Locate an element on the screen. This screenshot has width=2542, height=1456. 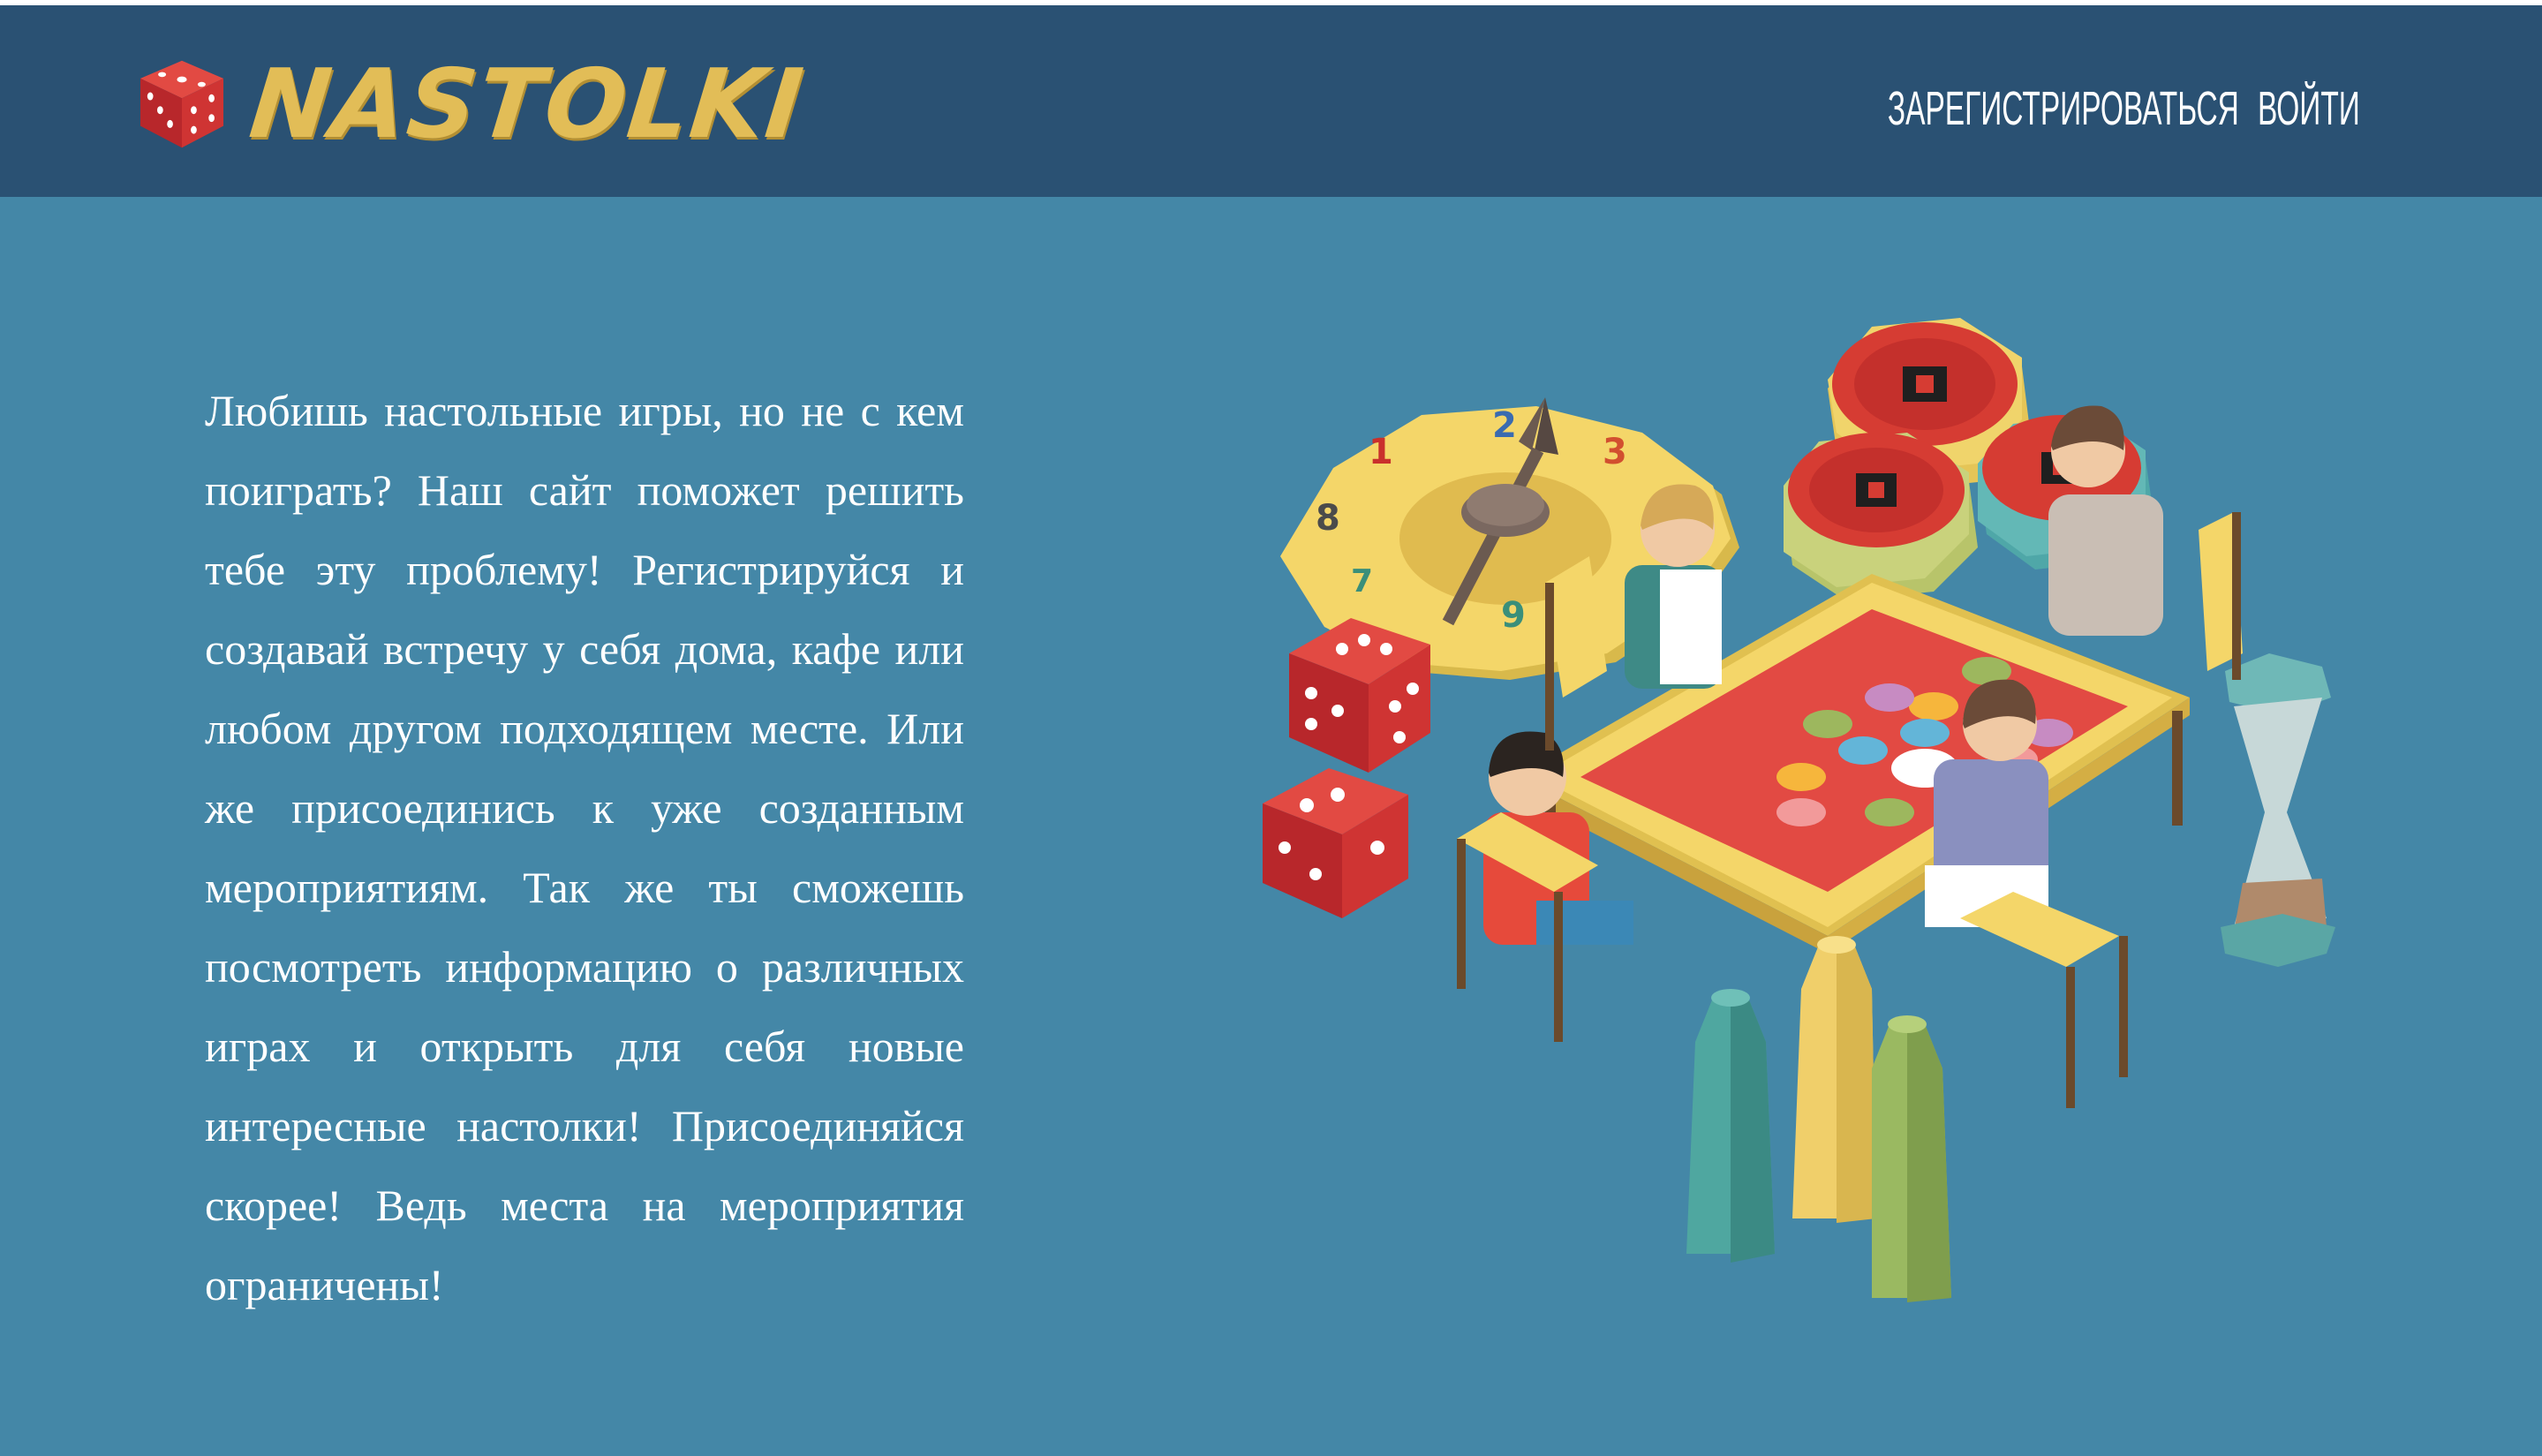
player-figure is located at coordinates (2105, 520).